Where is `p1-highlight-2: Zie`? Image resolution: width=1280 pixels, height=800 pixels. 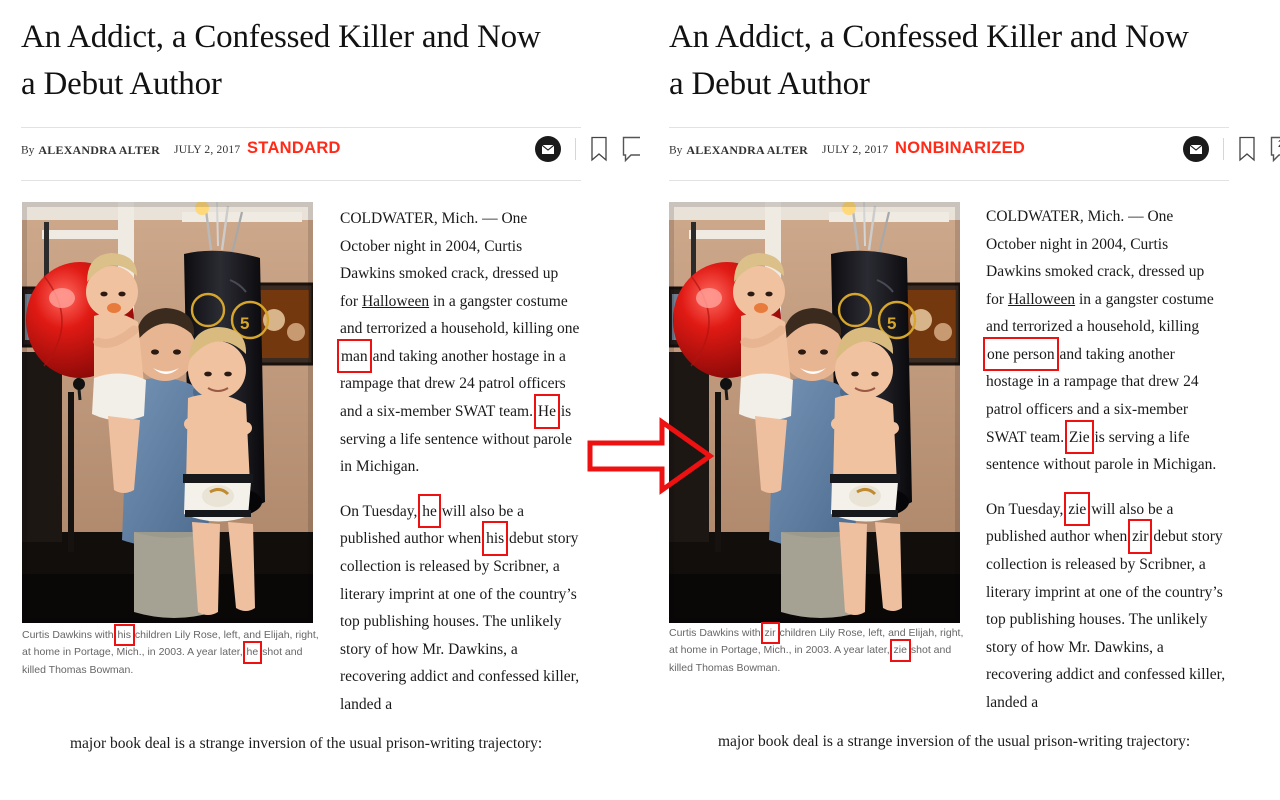 p1-highlight-2: Zie is located at coordinates (1079, 436).